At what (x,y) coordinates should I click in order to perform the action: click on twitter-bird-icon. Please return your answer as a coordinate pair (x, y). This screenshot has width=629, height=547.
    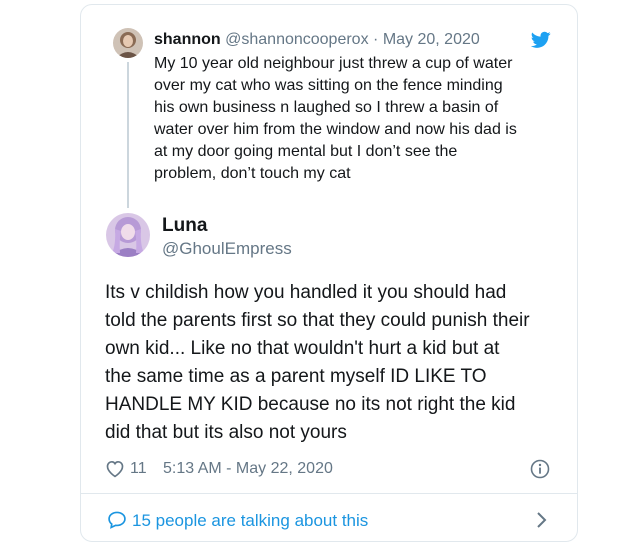
    Looking at the image, I should click on (540, 40).